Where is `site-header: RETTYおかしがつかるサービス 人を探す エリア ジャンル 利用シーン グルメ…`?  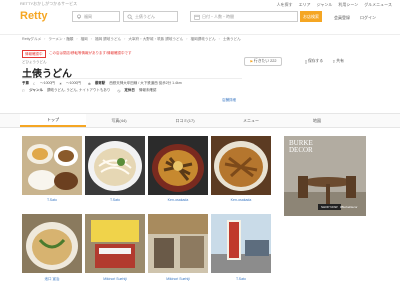
site-header: RETTYおかしがつかるサービス 人を探す エリア ジャンル 利用シーン グルメ… is located at coordinates (200, 17).